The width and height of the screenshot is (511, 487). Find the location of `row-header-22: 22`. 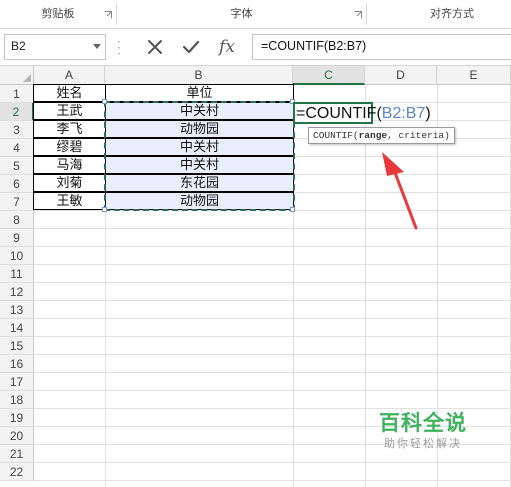

row-header-22: 22 is located at coordinates (17, 472).